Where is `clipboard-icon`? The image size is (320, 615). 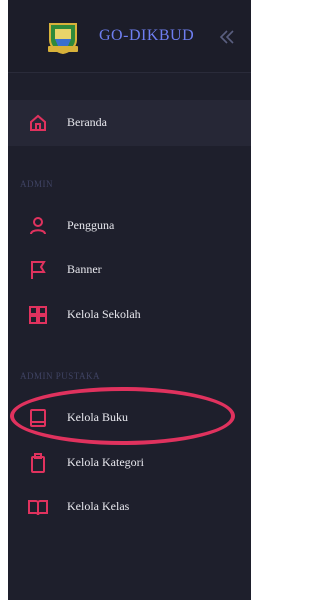 clipboard-icon is located at coordinates (38, 463).